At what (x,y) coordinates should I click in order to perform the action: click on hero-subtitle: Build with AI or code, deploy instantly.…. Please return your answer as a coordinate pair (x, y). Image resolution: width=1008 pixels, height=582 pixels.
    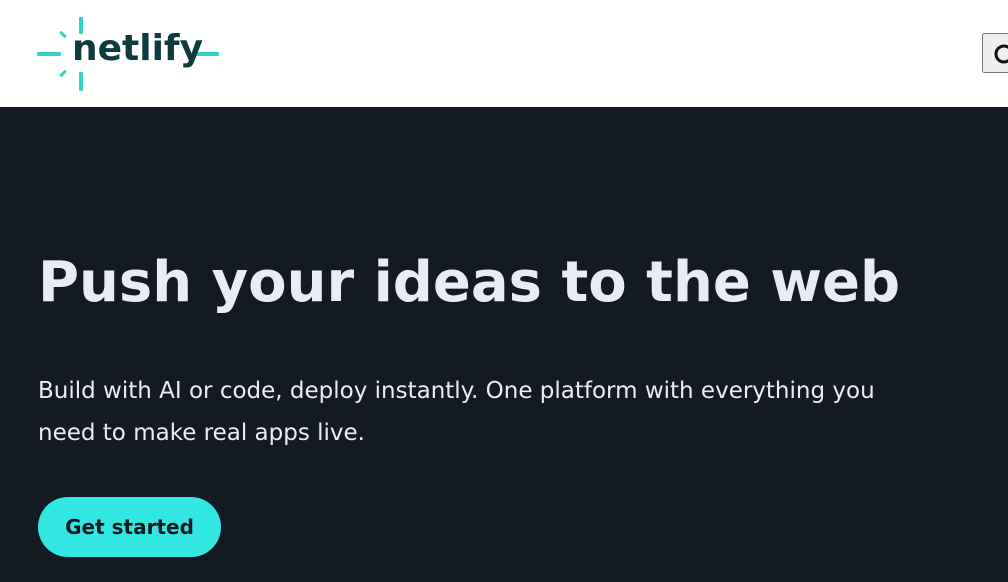
    Looking at the image, I should click on (456, 412).